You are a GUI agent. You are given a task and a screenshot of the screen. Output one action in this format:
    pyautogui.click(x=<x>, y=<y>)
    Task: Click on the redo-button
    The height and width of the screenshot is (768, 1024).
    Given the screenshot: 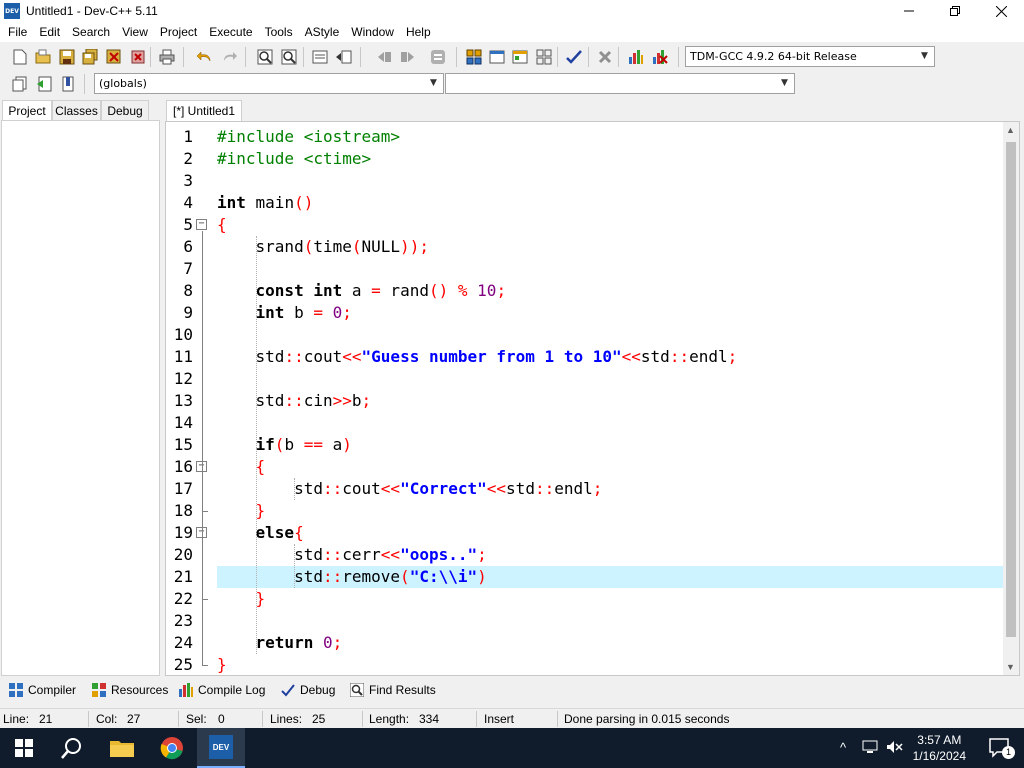 What is the action you would take?
    pyautogui.click(x=229, y=57)
    